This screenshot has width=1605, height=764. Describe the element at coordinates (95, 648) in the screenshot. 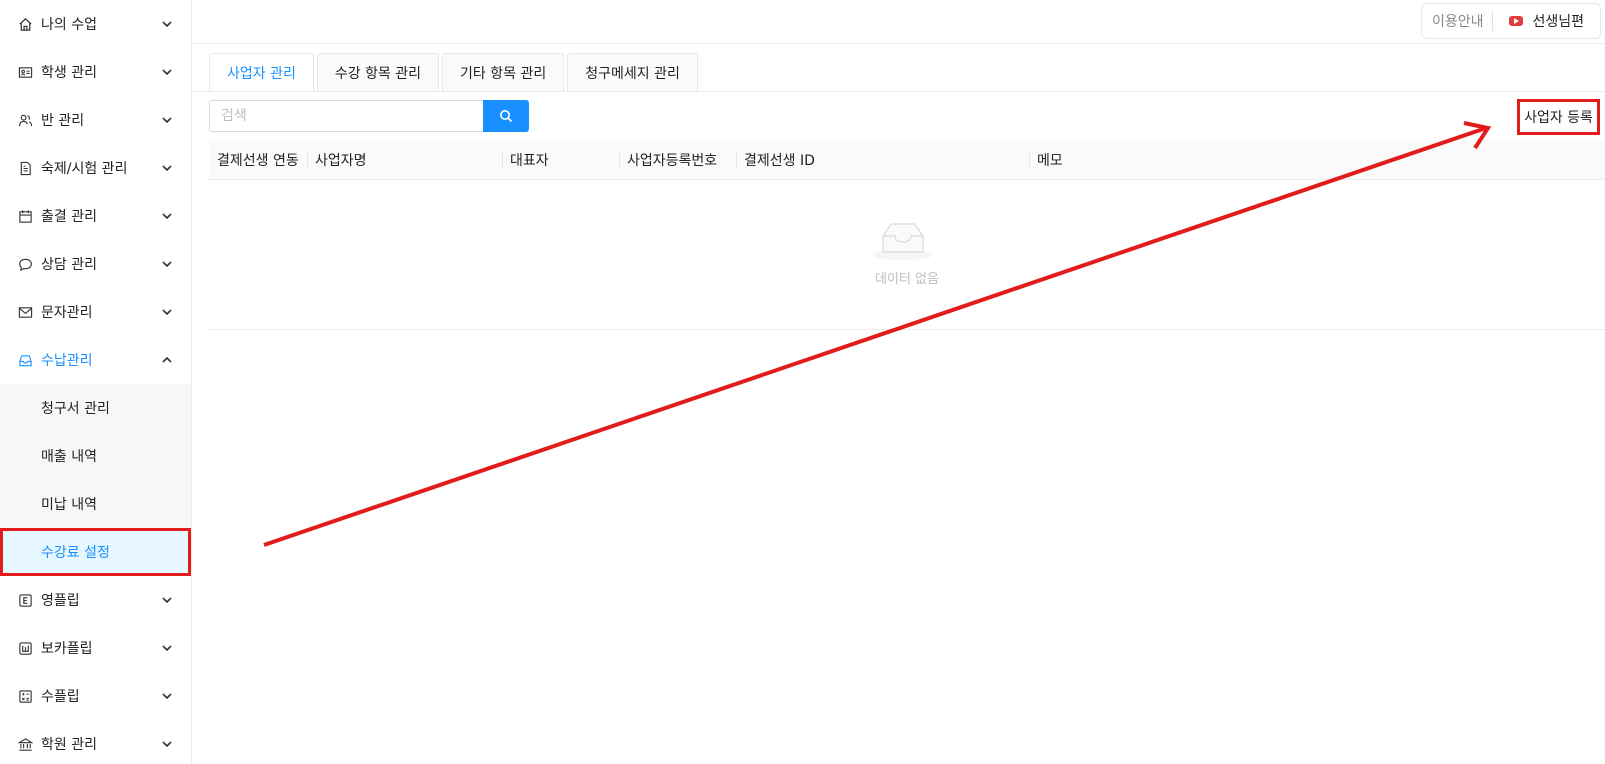

I see `sidebar-item-vocaflip: 보카플립` at that location.